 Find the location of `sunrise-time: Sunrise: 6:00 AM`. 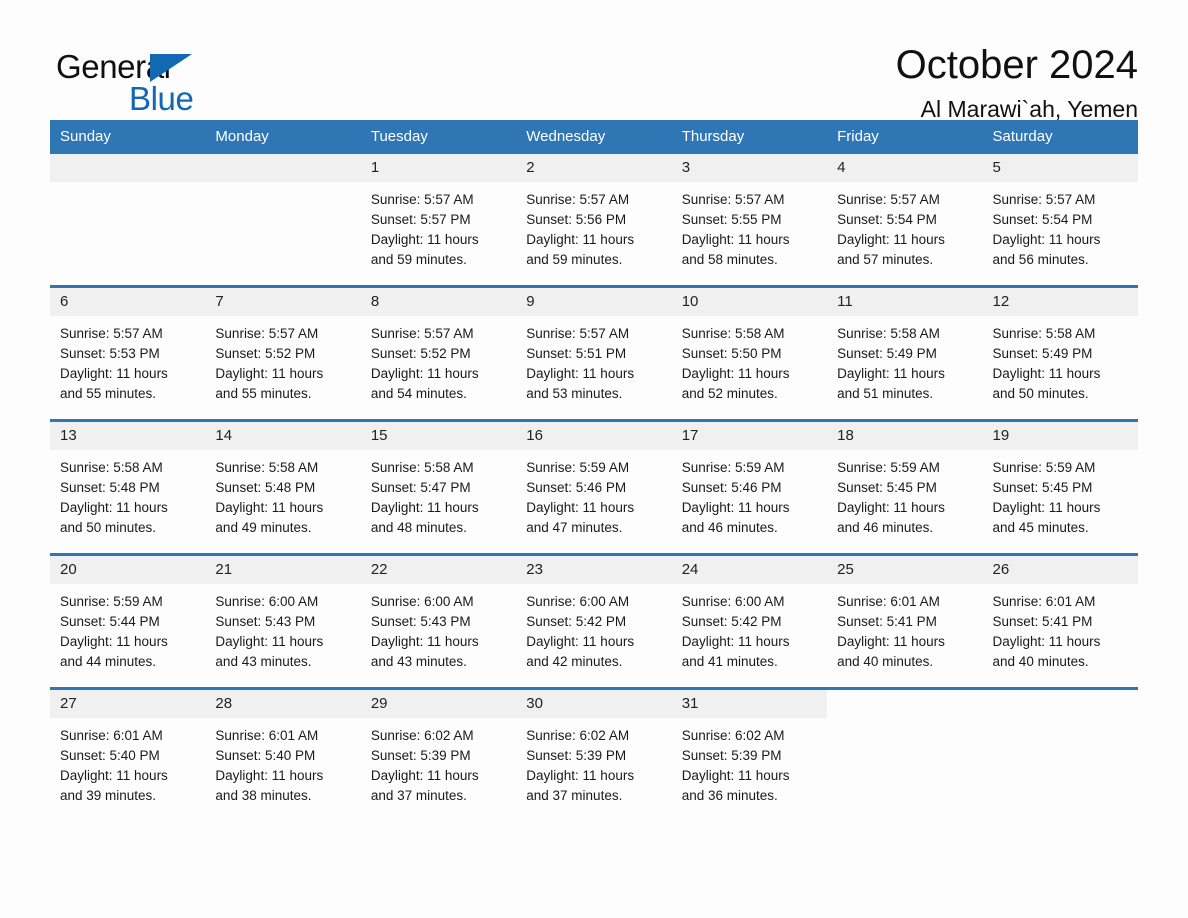

sunrise-time: Sunrise: 6:00 AM is located at coordinates (578, 601).